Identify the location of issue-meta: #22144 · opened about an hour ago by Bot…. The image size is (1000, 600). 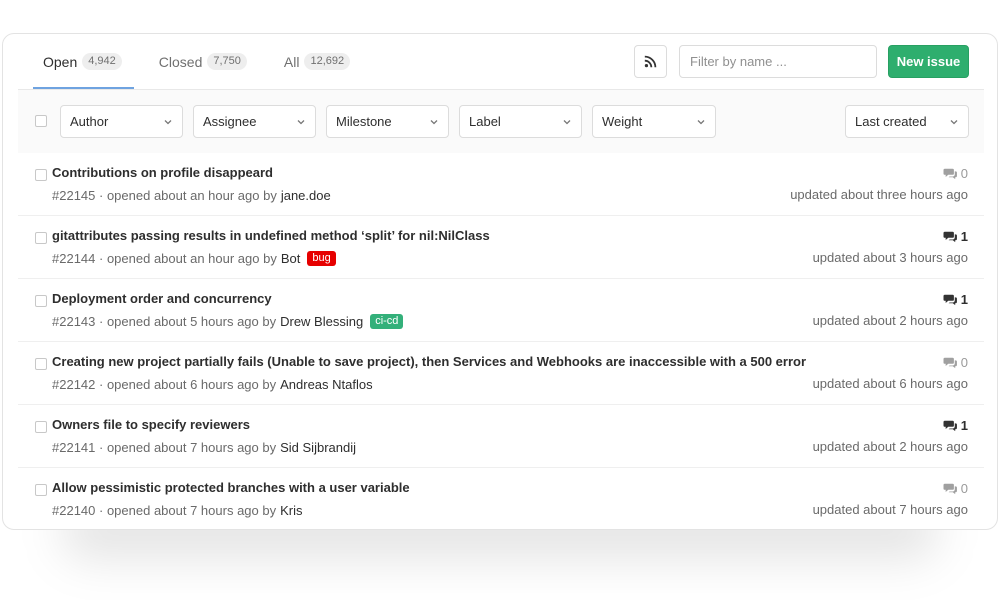
(194, 258).